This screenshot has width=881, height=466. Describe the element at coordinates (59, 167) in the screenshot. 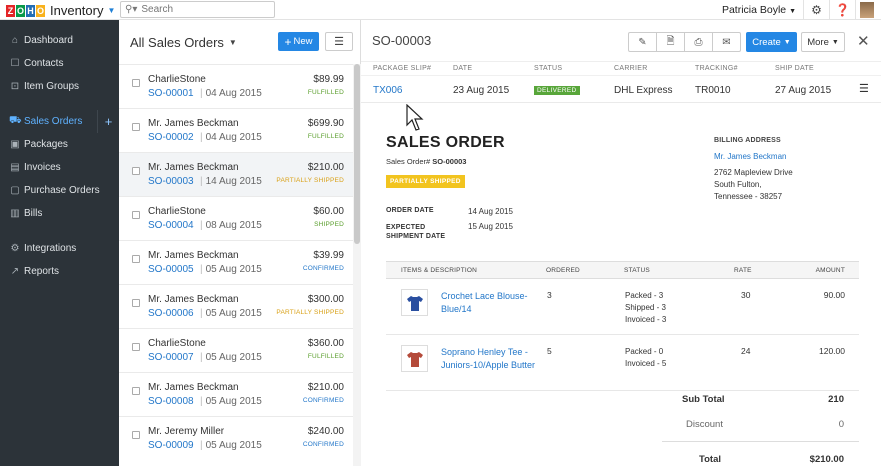

I see `sidebar-item-invoices: ▤ Invoices` at that location.